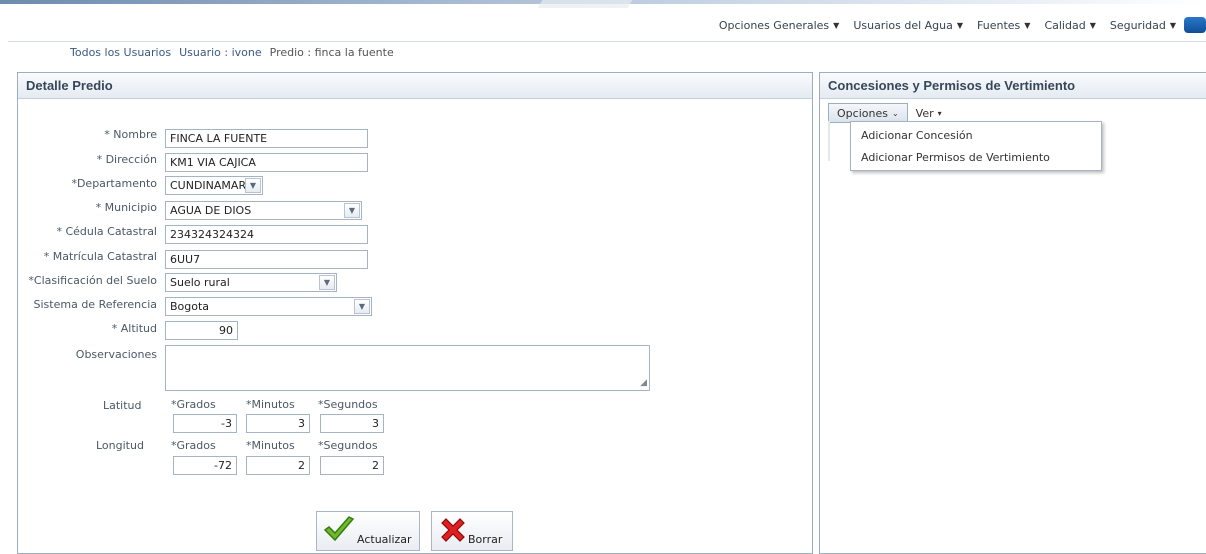 Image resolution: width=1206 pixels, height=554 pixels. What do you see at coordinates (472, 531) in the screenshot?
I see `borrar-button: Borrar` at bounding box center [472, 531].